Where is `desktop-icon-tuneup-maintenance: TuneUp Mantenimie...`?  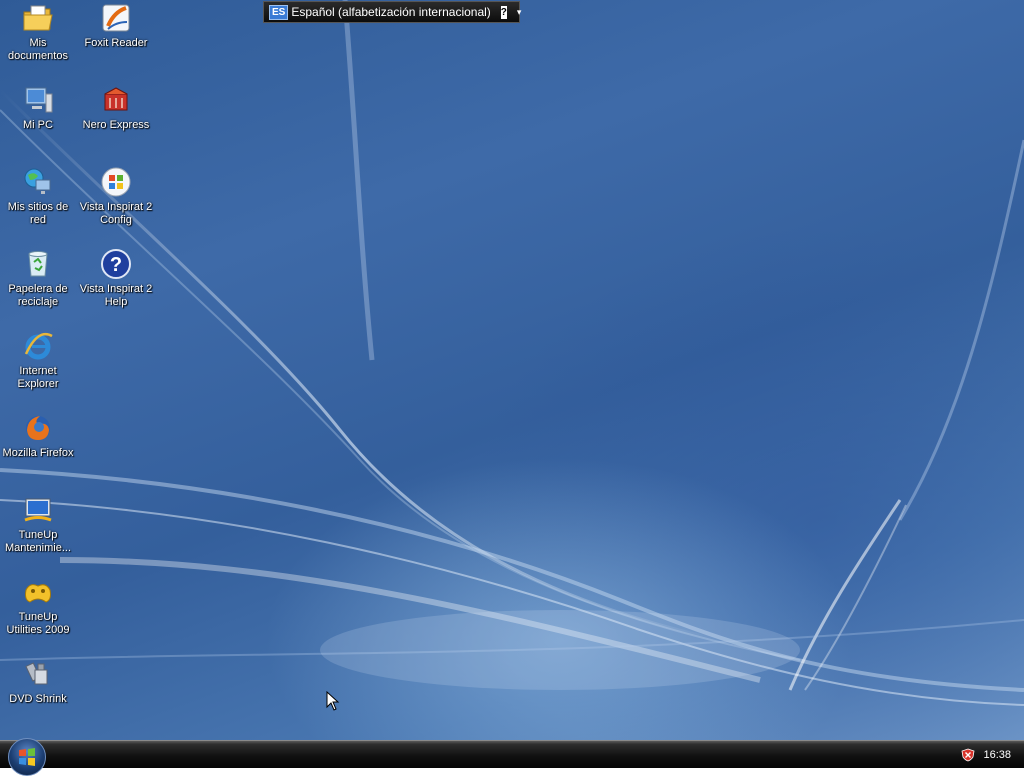 desktop-icon-tuneup-maintenance: TuneUp Mantenimie... is located at coordinates (38, 524).